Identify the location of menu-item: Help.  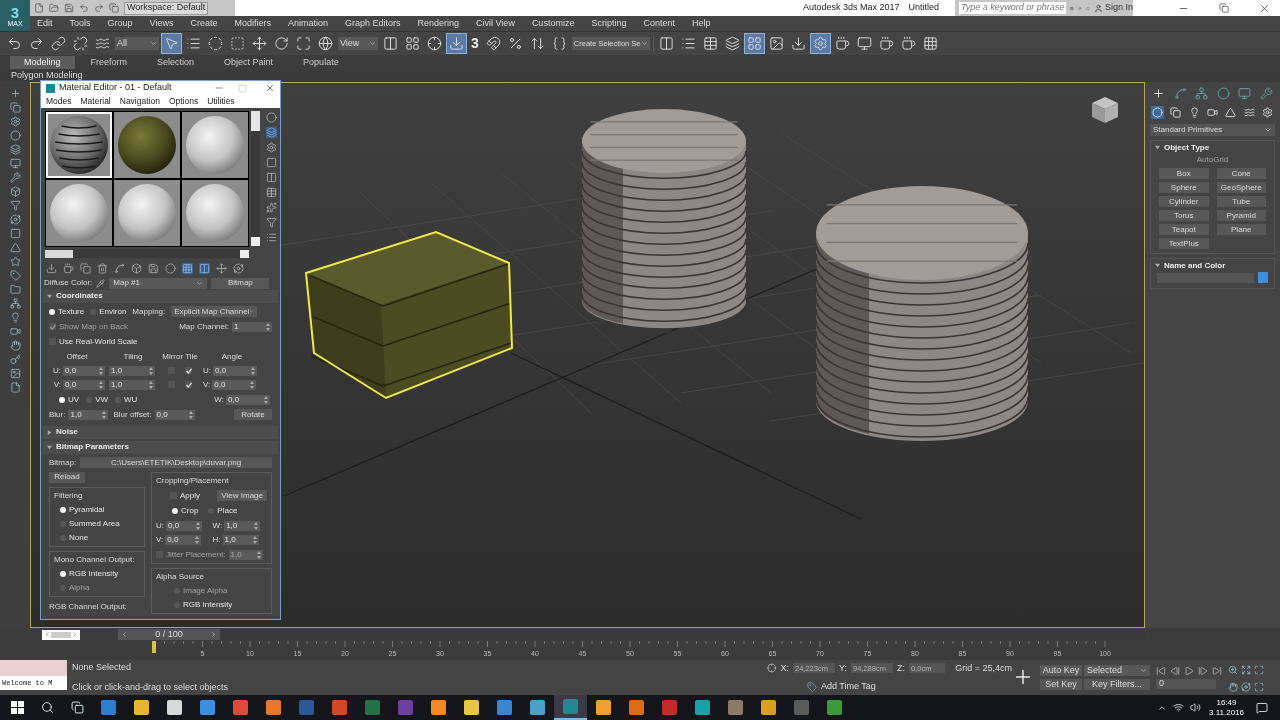
(701, 23).